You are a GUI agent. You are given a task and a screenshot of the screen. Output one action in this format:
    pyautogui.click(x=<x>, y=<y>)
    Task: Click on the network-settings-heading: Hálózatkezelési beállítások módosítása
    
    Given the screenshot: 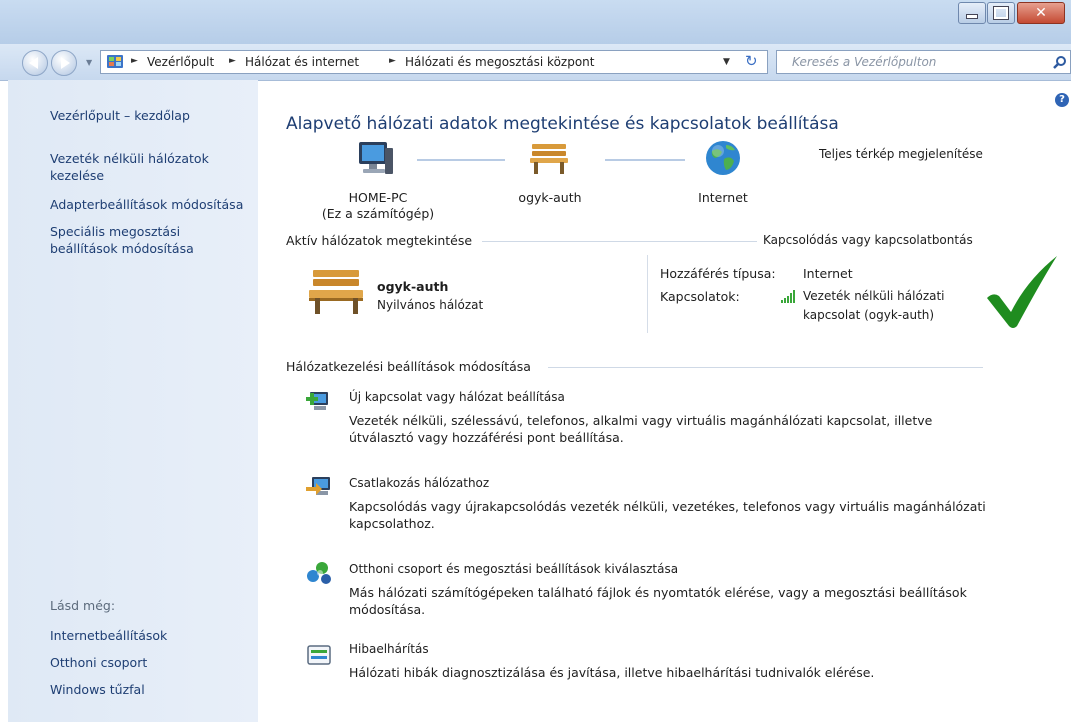 What is the action you would take?
    pyautogui.click(x=411, y=366)
    